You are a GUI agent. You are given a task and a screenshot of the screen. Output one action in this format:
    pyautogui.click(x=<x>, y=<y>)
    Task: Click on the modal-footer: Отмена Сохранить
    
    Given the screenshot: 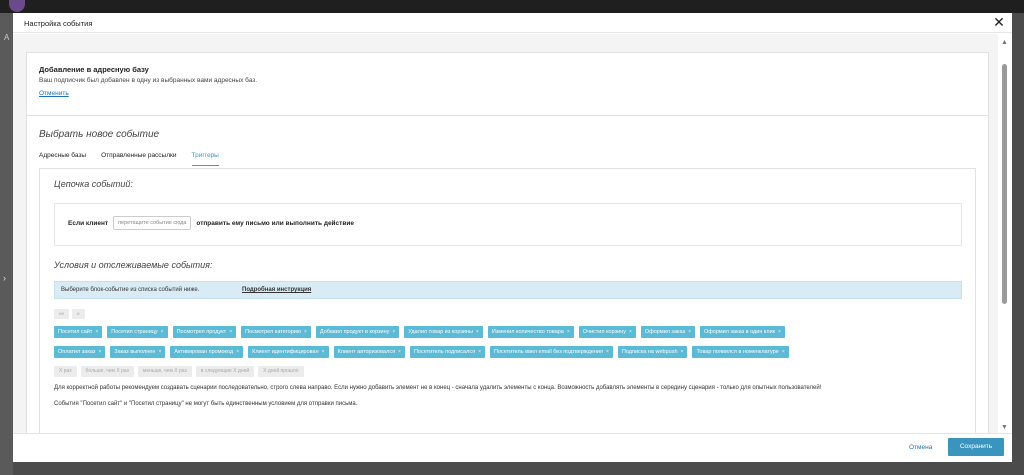 What is the action you would take?
    pyautogui.click(x=512, y=447)
    